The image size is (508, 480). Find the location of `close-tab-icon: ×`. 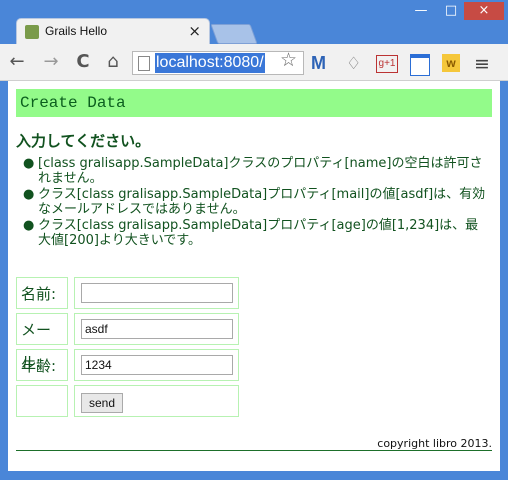

close-tab-icon: × is located at coordinates (194, 31).